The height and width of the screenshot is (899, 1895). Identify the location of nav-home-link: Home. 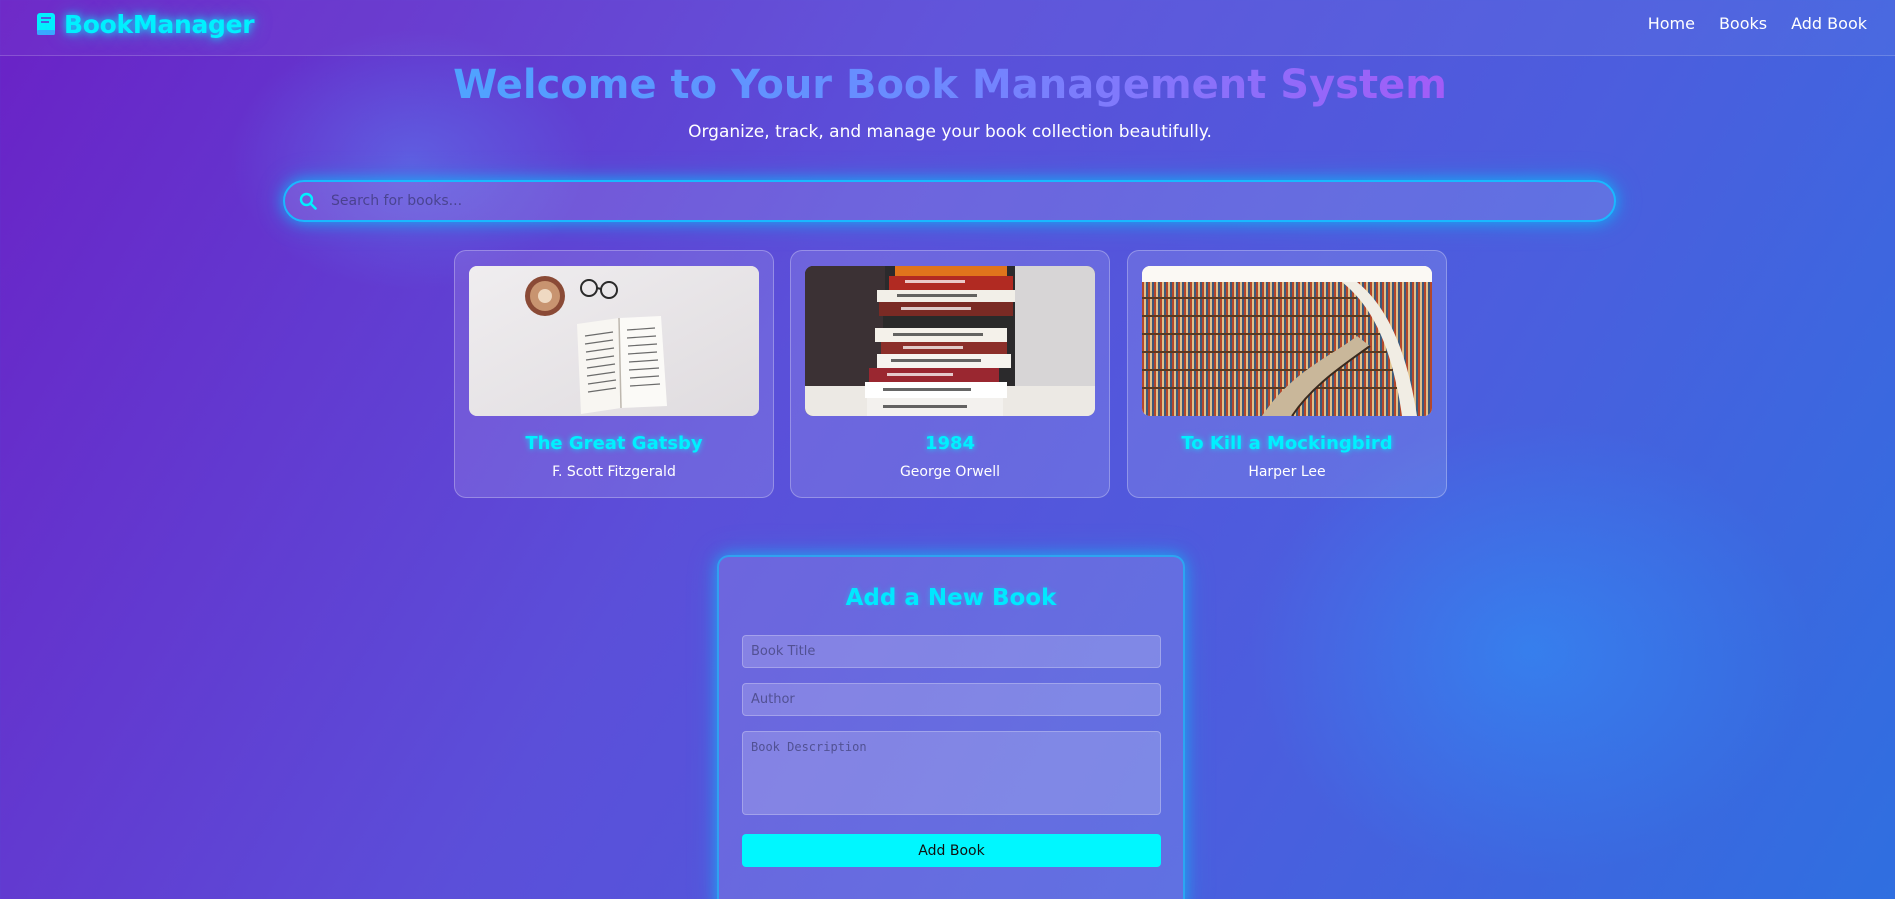
(1671, 23).